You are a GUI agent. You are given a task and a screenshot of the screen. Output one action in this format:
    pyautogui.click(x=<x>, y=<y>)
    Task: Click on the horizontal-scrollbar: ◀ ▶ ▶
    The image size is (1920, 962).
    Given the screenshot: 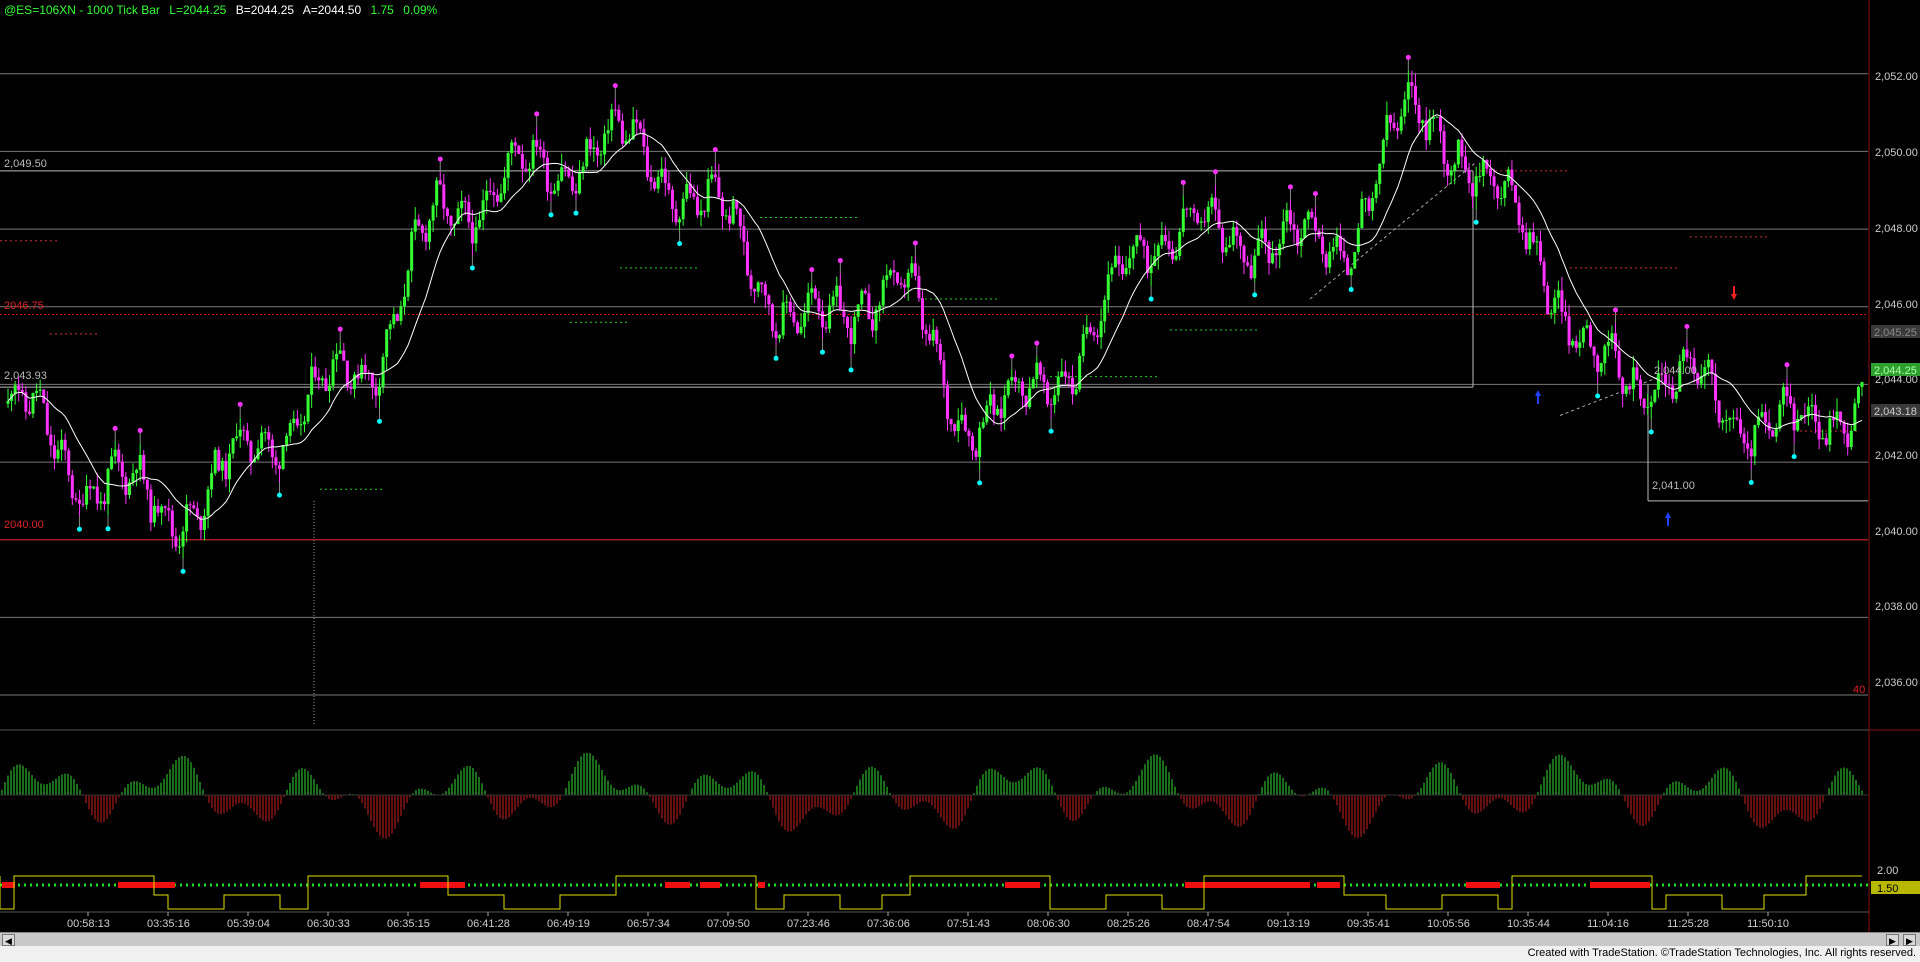 What is the action you would take?
    pyautogui.click(x=960, y=939)
    